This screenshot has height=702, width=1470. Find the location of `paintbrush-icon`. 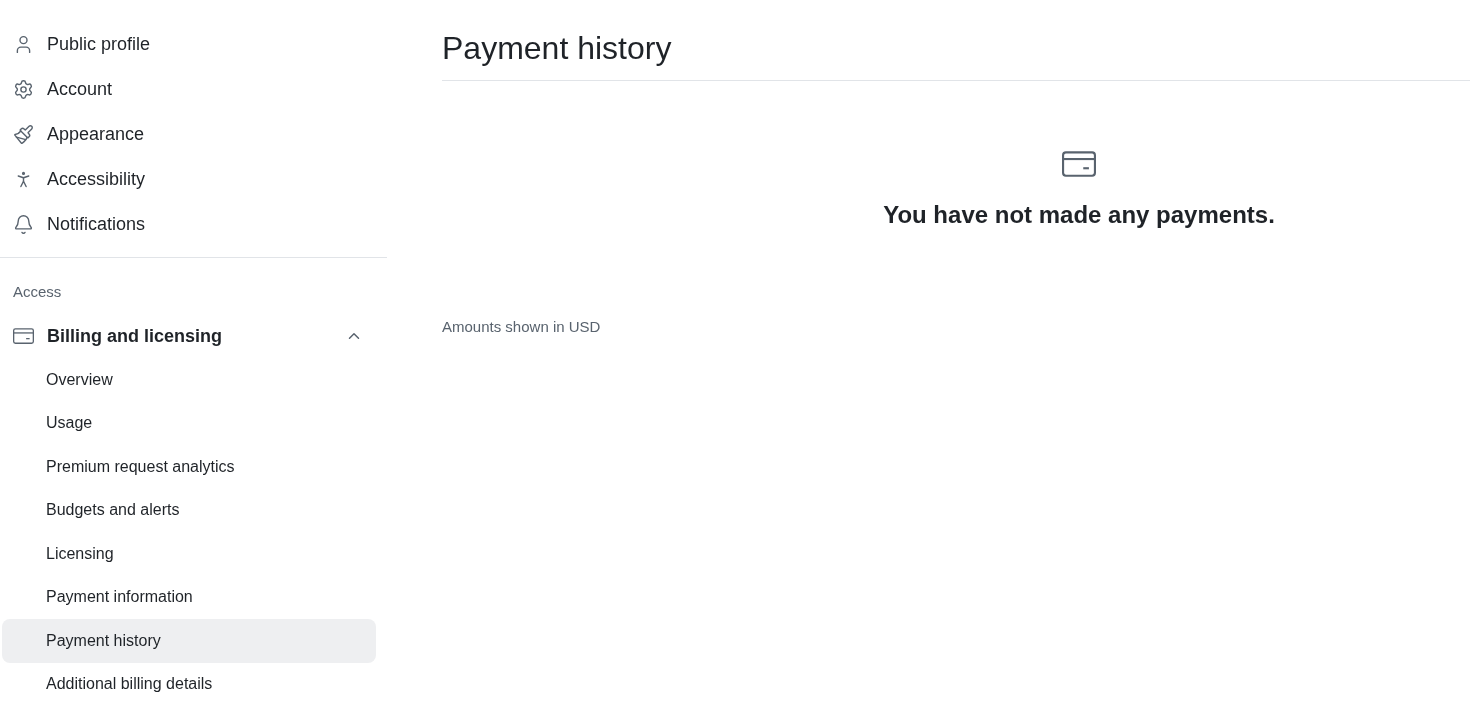

paintbrush-icon is located at coordinates (23, 134).